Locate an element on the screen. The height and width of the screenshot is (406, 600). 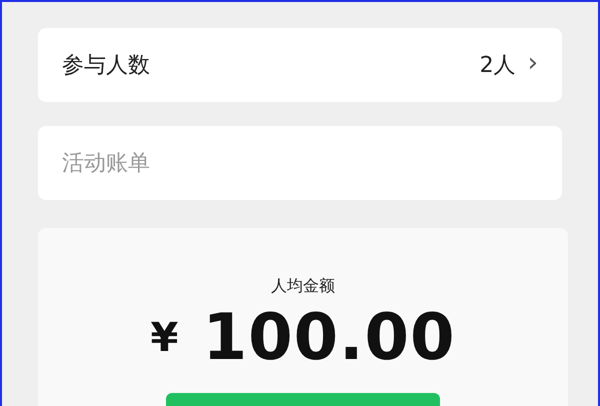
per-person-amount: $^{¥}$ 100.00 is located at coordinates (303, 338).